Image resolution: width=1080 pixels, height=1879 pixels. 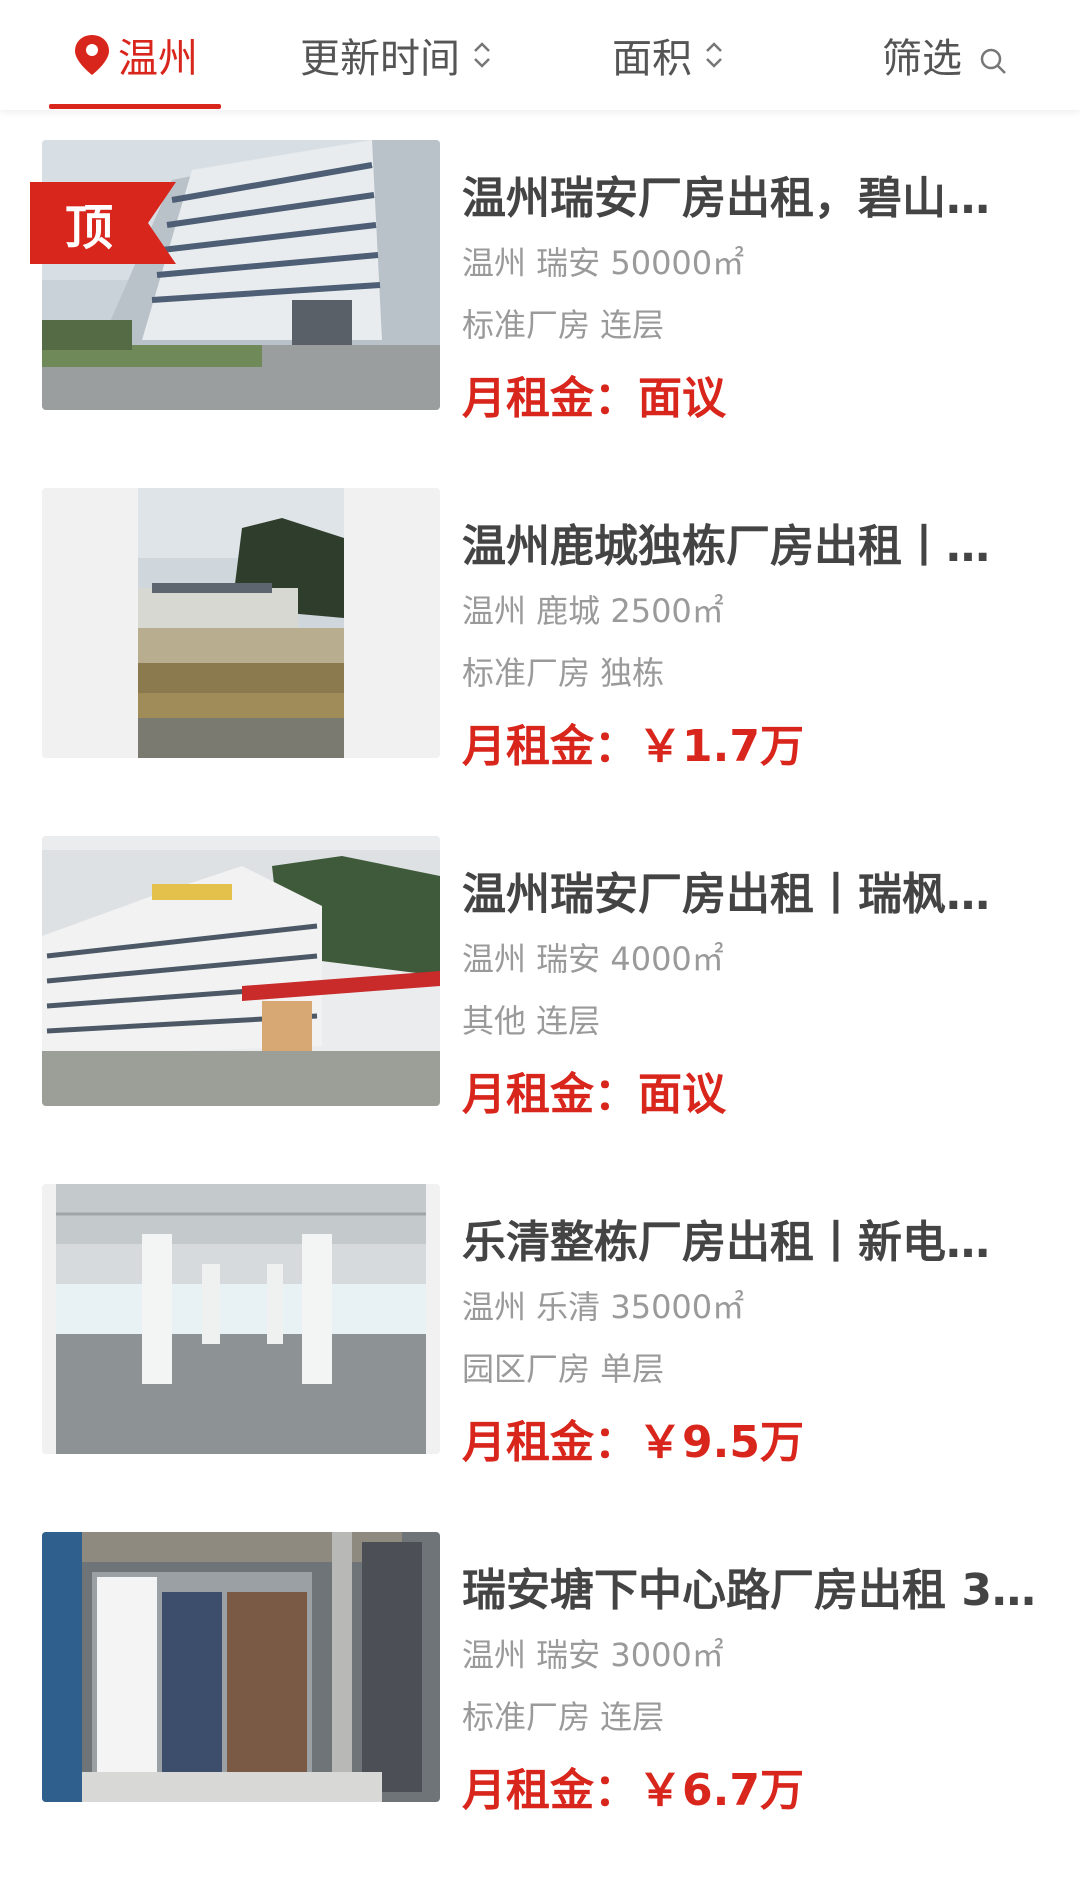 I want to click on listing-type: 园区厂房 单层, so click(x=563, y=1369).